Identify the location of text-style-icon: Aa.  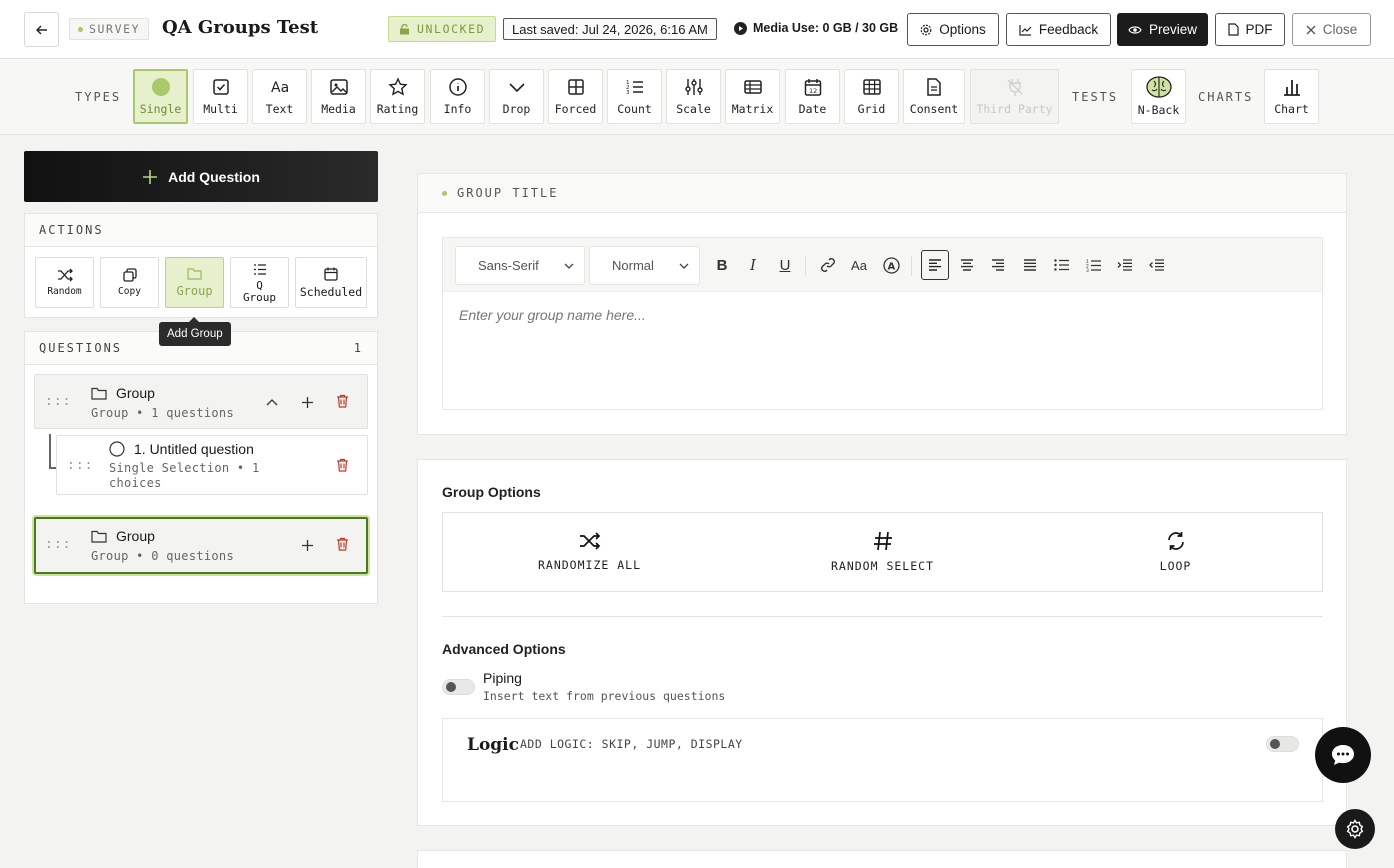
(859, 265).